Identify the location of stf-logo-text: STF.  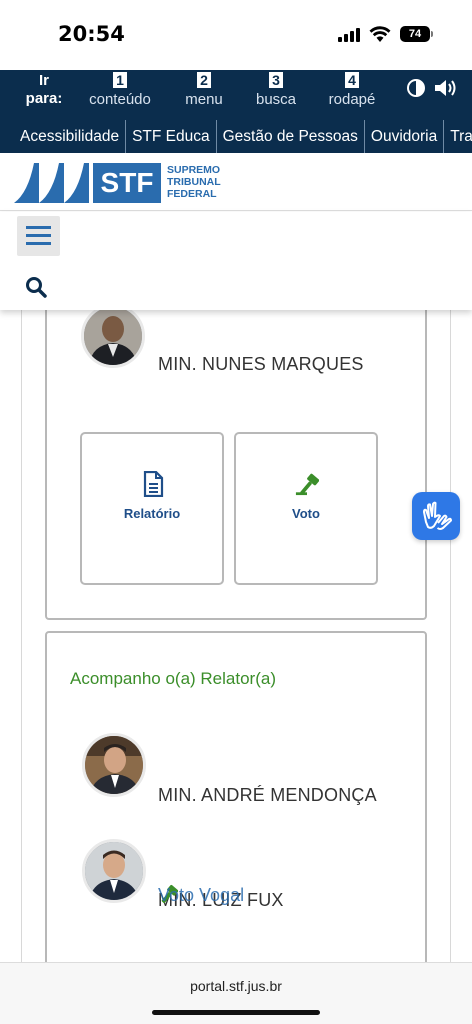
(127, 183).